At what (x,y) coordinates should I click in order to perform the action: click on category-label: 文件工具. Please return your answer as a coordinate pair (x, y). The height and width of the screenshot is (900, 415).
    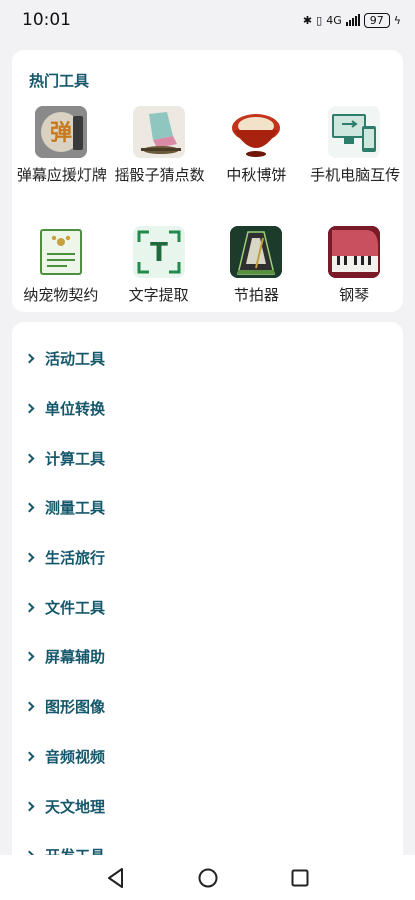
    Looking at the image, I should click on (75, 607).